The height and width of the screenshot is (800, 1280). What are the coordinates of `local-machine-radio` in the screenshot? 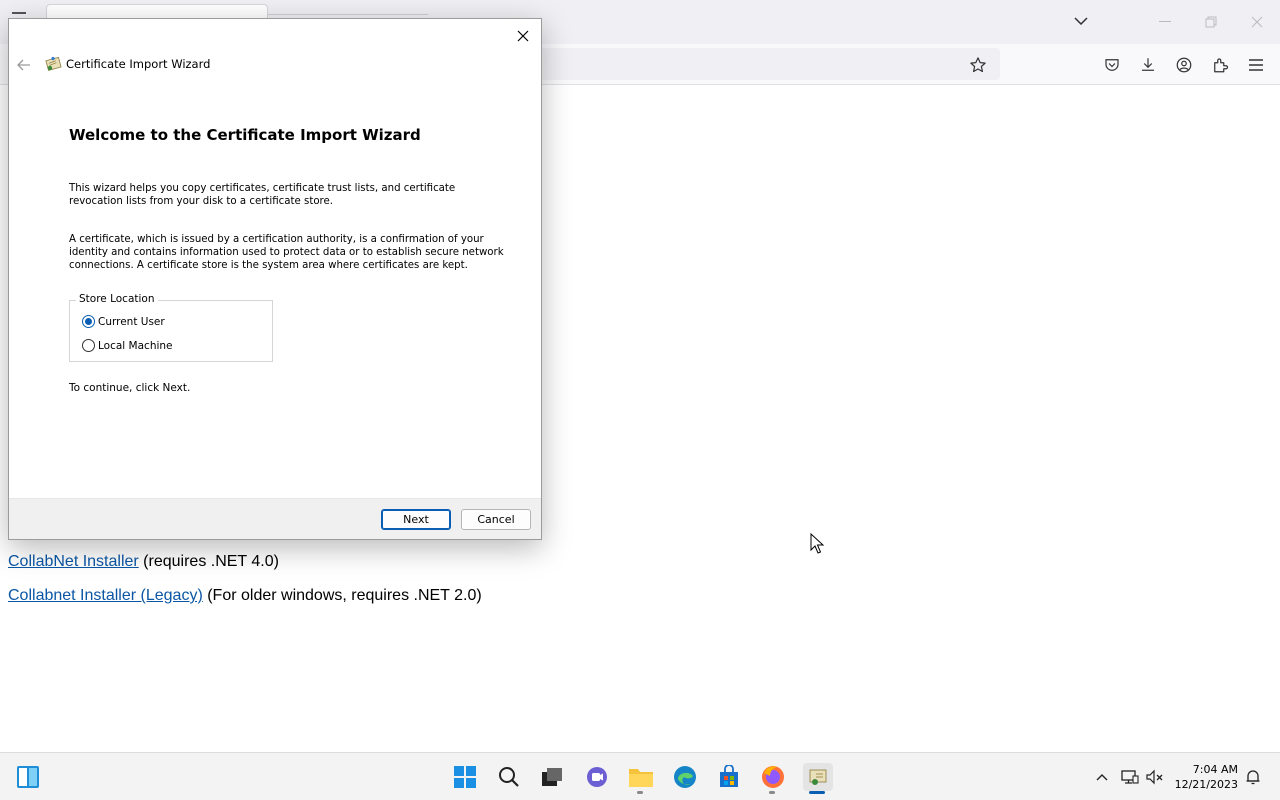 It's located at (88, 345).